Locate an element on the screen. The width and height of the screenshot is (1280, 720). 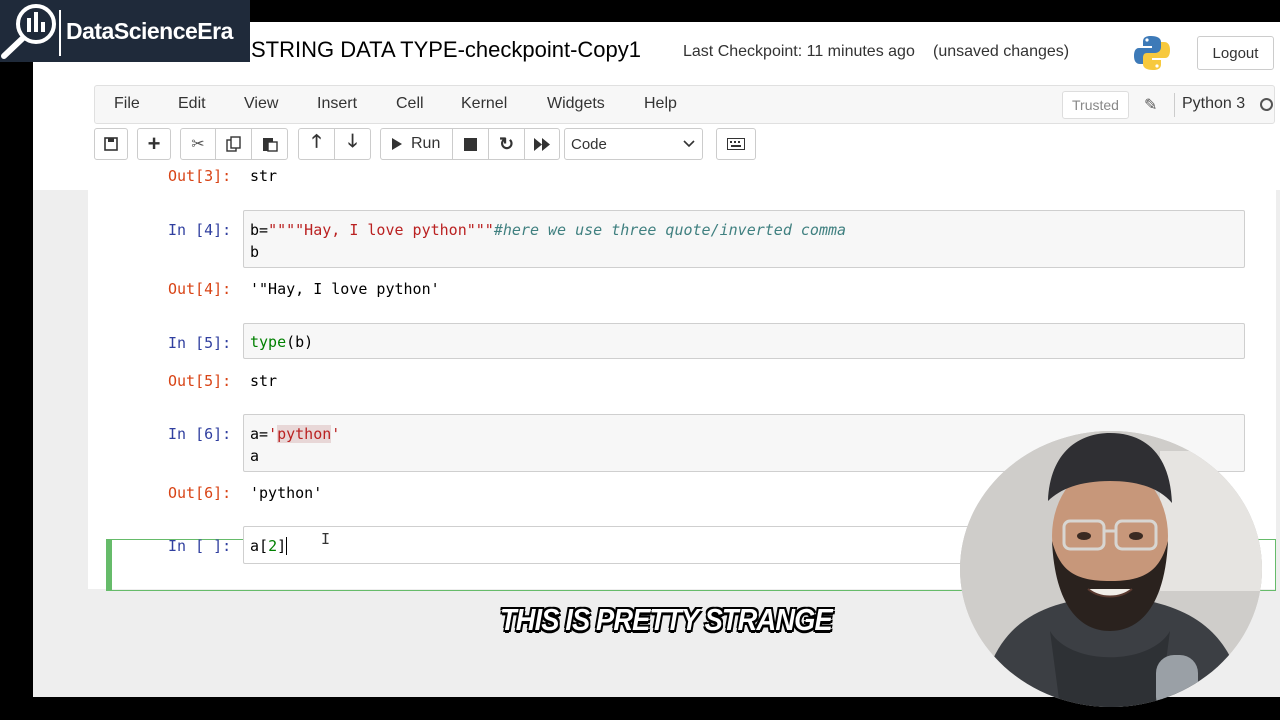
kernel-idle-indicator-icon is located at coordinates (1266, 104).